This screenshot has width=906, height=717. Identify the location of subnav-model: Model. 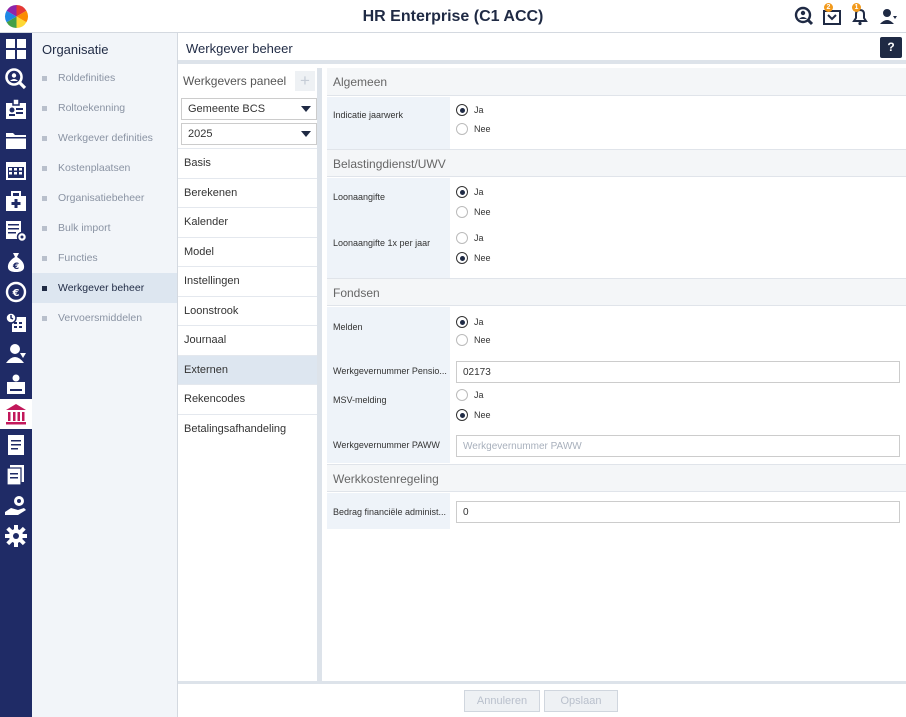
(247, 251).